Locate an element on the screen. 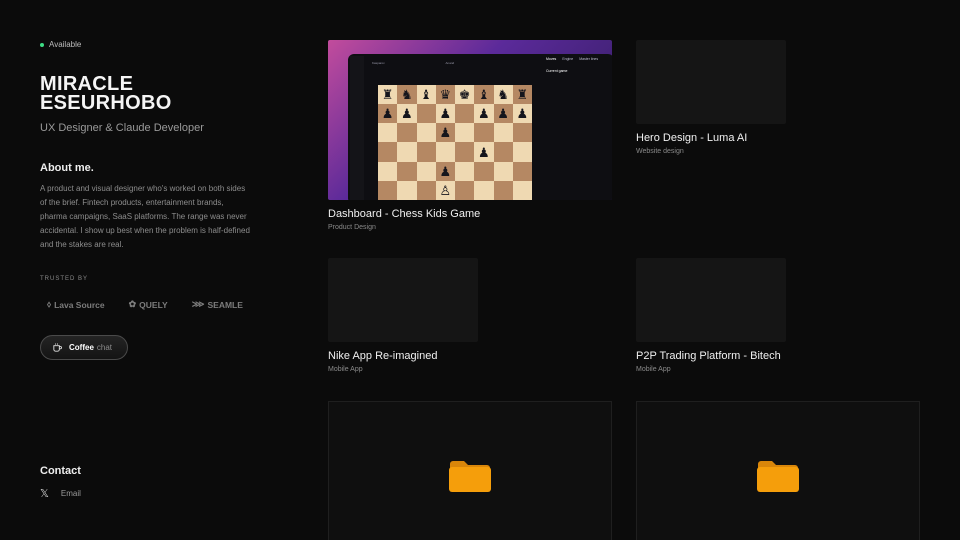 This screenshot has height=540, width=960. seamless-icon: ⋙ is located at coordinates (198, 304).